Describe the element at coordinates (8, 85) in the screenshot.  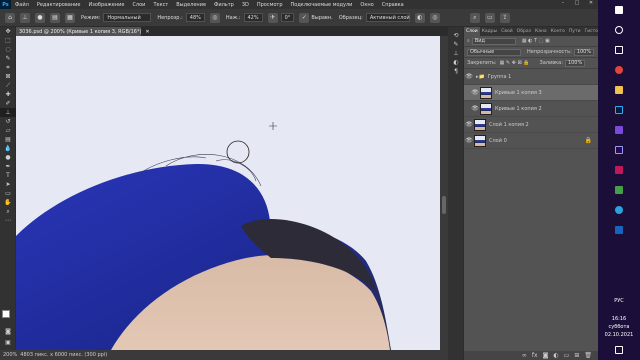
I see `eyedropper-tool-icon: ⟋` at that location.